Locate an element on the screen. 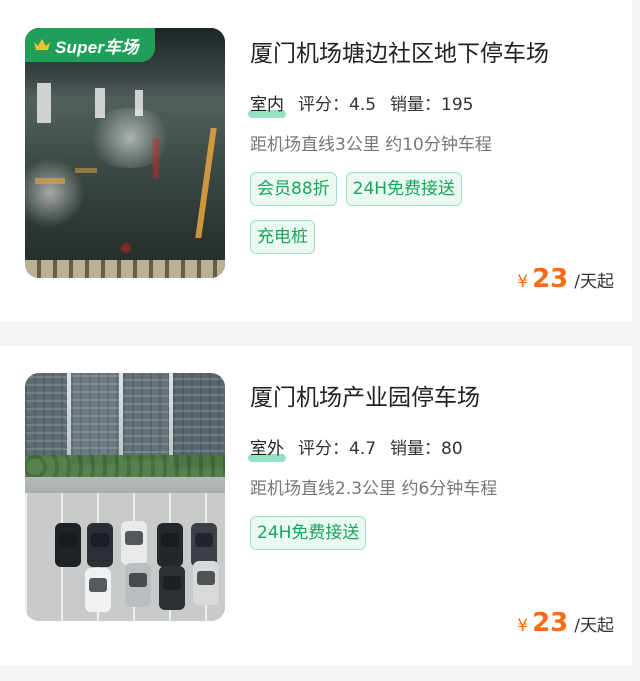 This screenshot has width=640, height=681. listing-title: 厦门机场产业园停车场 is located at coordinates (365, 395).